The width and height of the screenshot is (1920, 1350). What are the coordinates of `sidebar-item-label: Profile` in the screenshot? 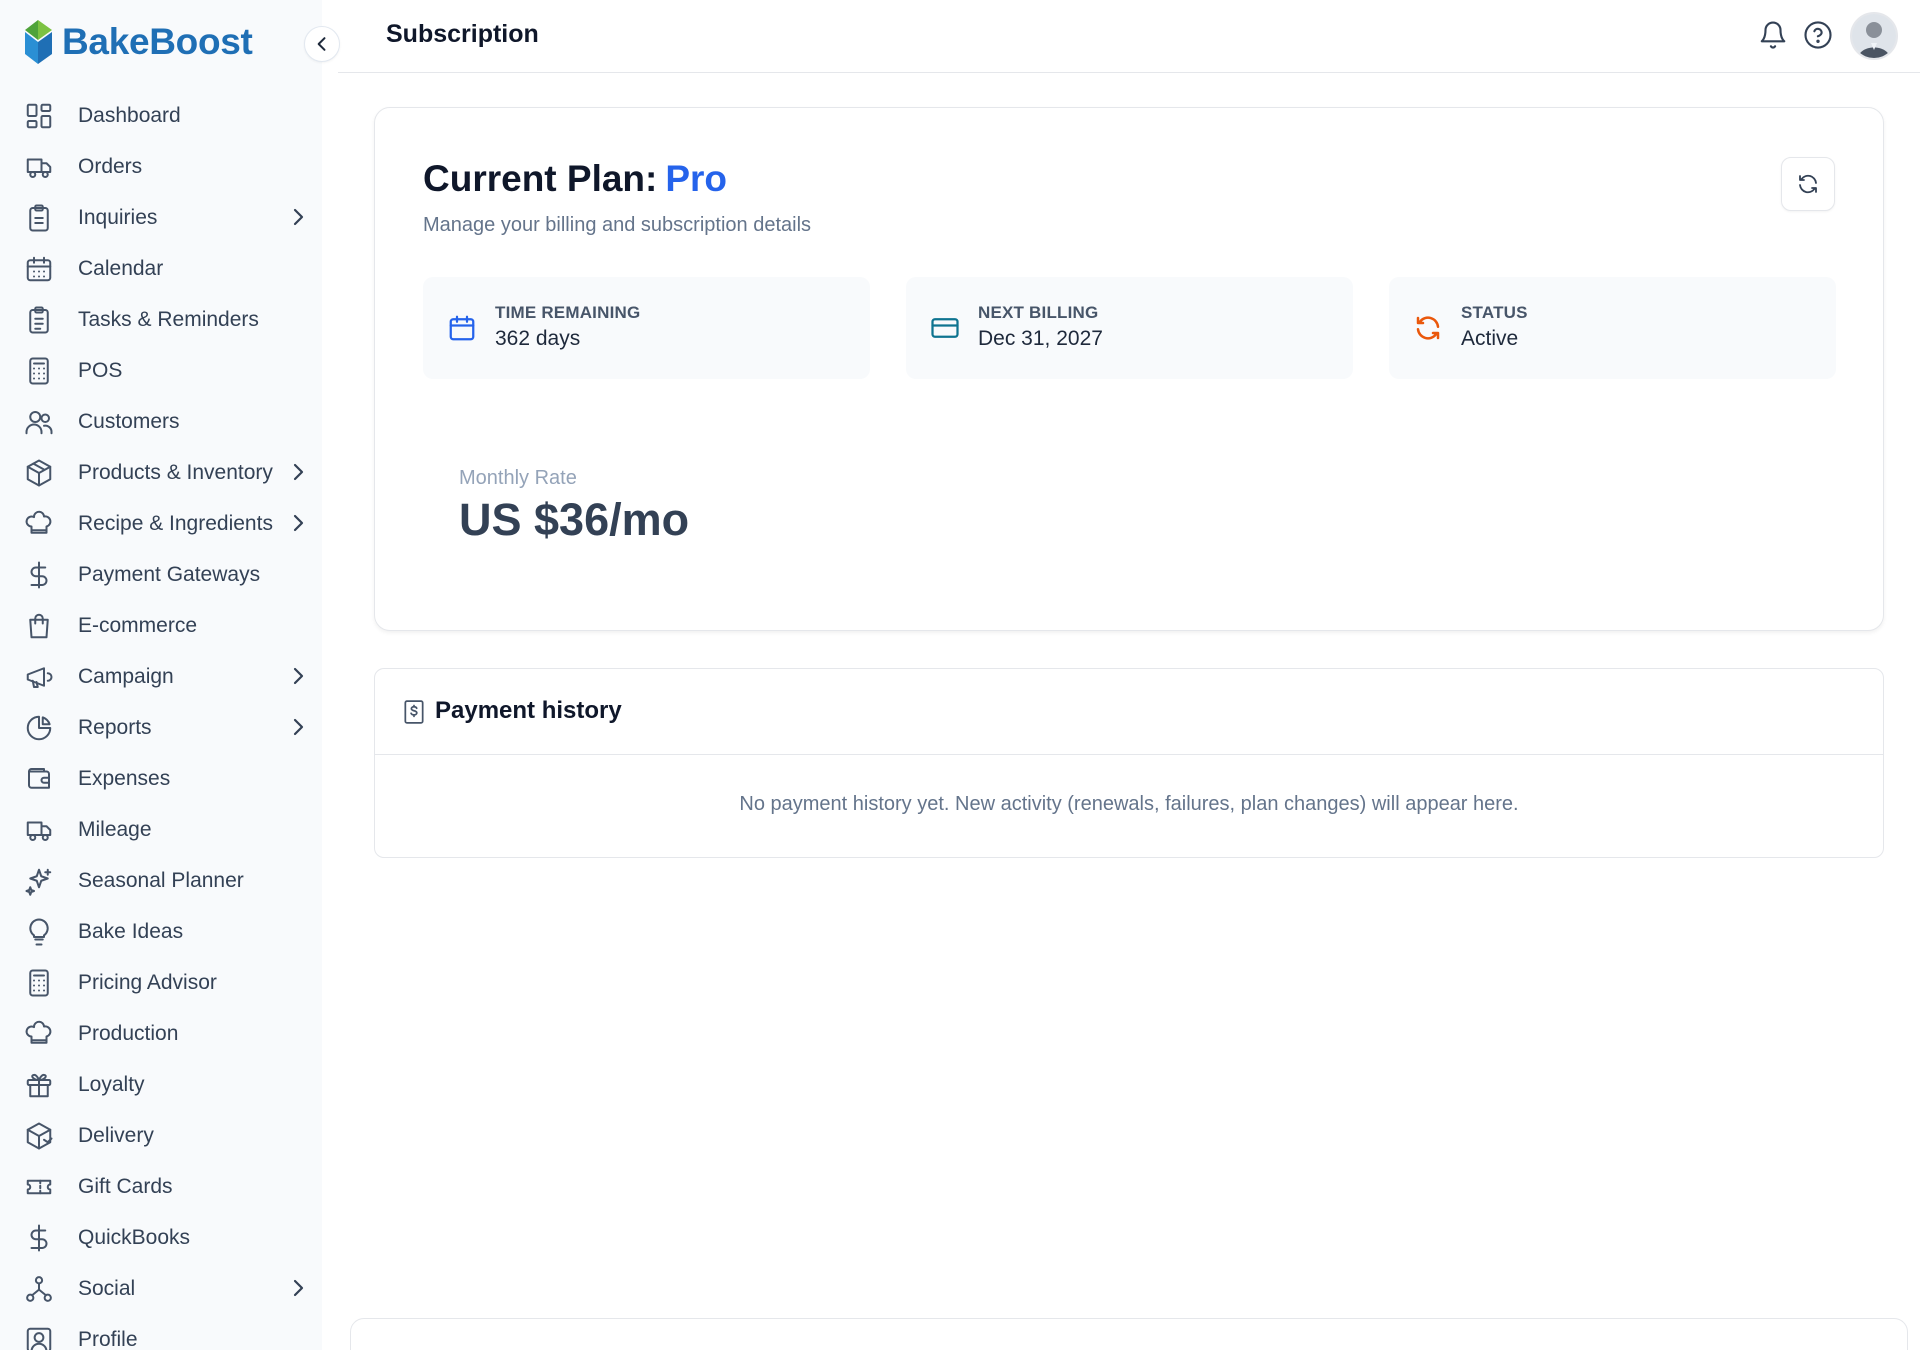 It's located at (108, 1338).